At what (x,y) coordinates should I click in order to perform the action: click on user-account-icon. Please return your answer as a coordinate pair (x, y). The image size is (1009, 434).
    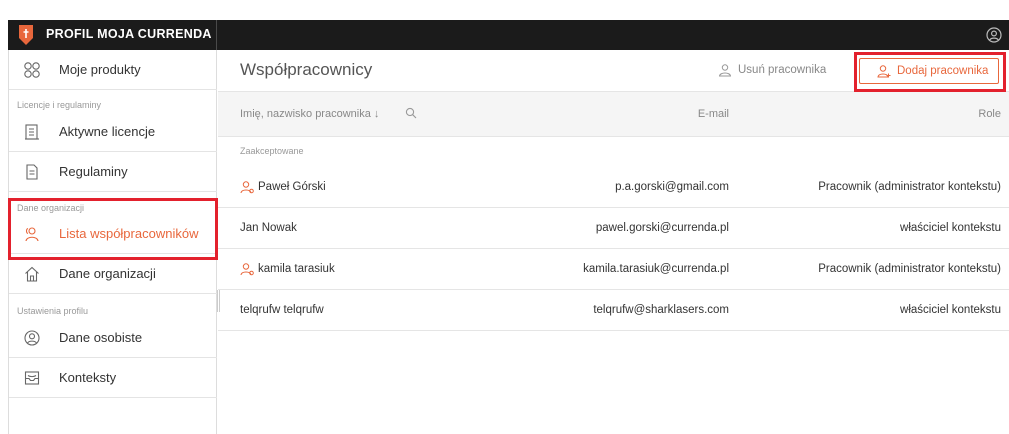
    Looking at the image, I should click on (994, 35).